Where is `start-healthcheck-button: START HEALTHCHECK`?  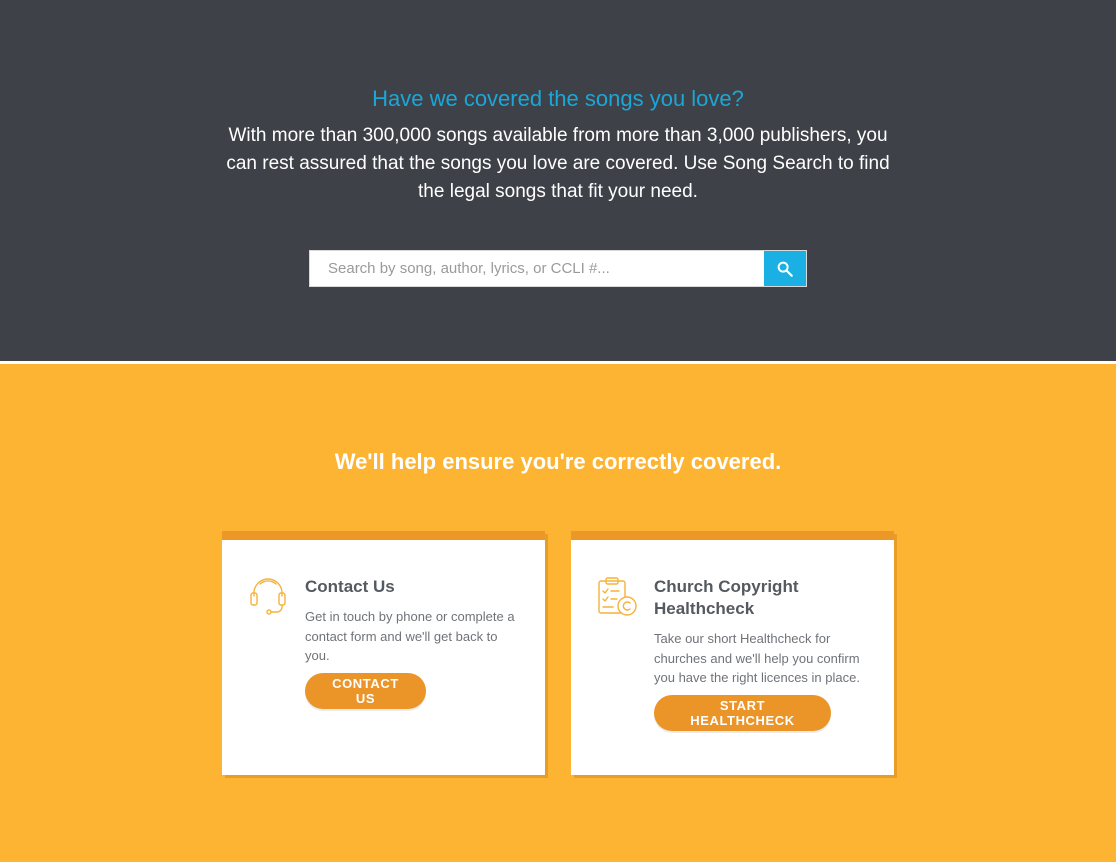
start-healthcheck-button: START HEALTHCHECK is located at coordinates (742, 713).